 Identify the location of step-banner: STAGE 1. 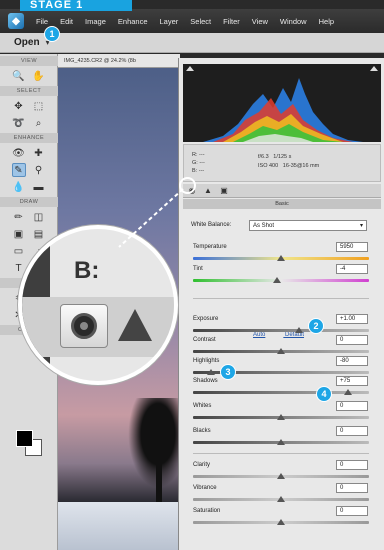
(76, 5).